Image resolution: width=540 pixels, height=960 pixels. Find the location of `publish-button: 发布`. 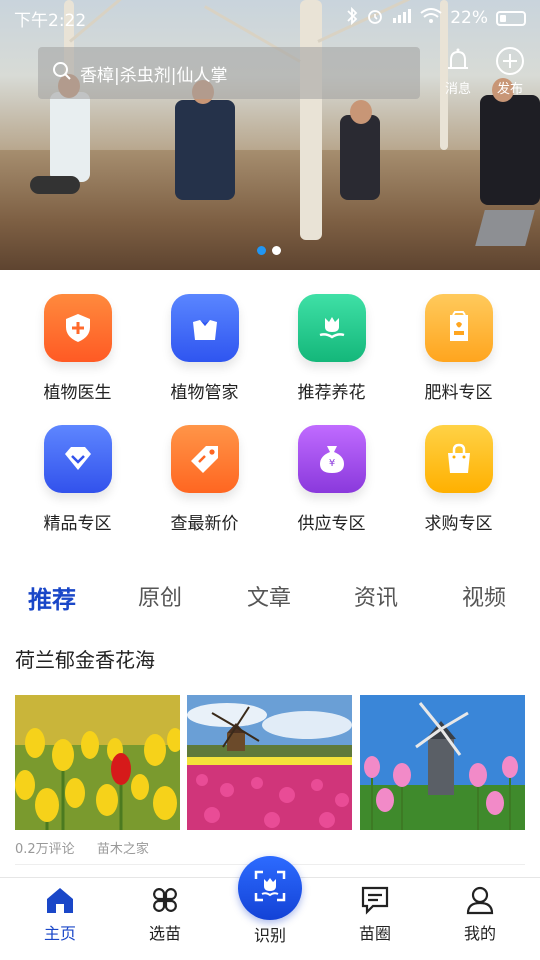

publish-button: 发布 is located at coordinates (510, 71).